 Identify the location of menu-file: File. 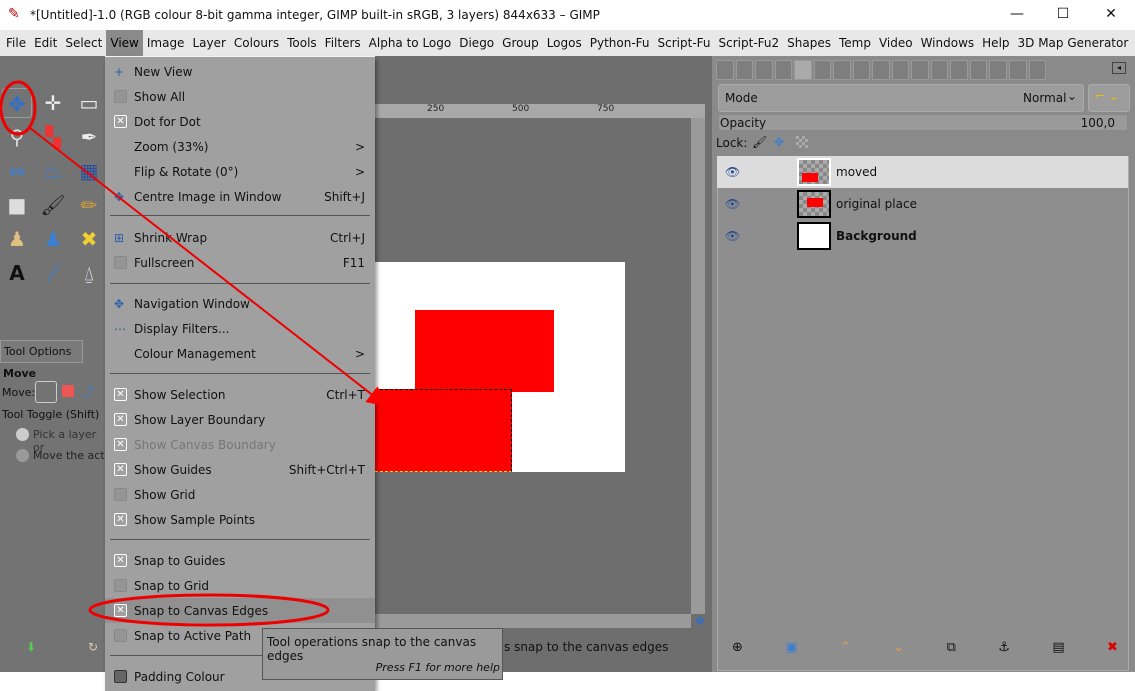
(16, 43).